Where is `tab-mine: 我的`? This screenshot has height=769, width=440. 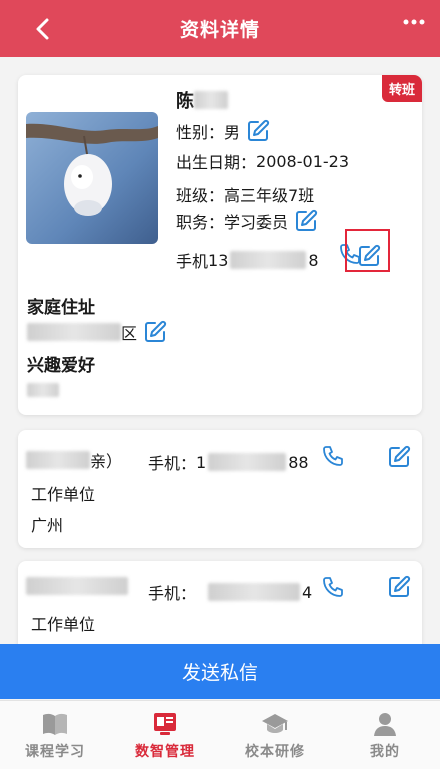
tab-mine: 我的 is located at coordinates (385, 735).